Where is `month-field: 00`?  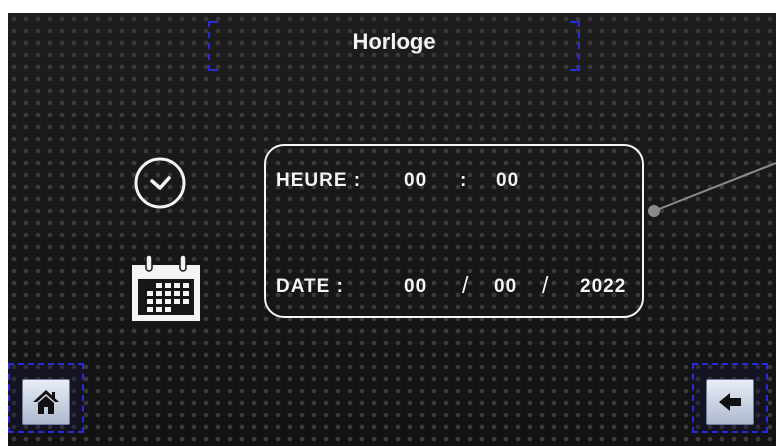 month-field: 00 is located at coordinates (505, 287).